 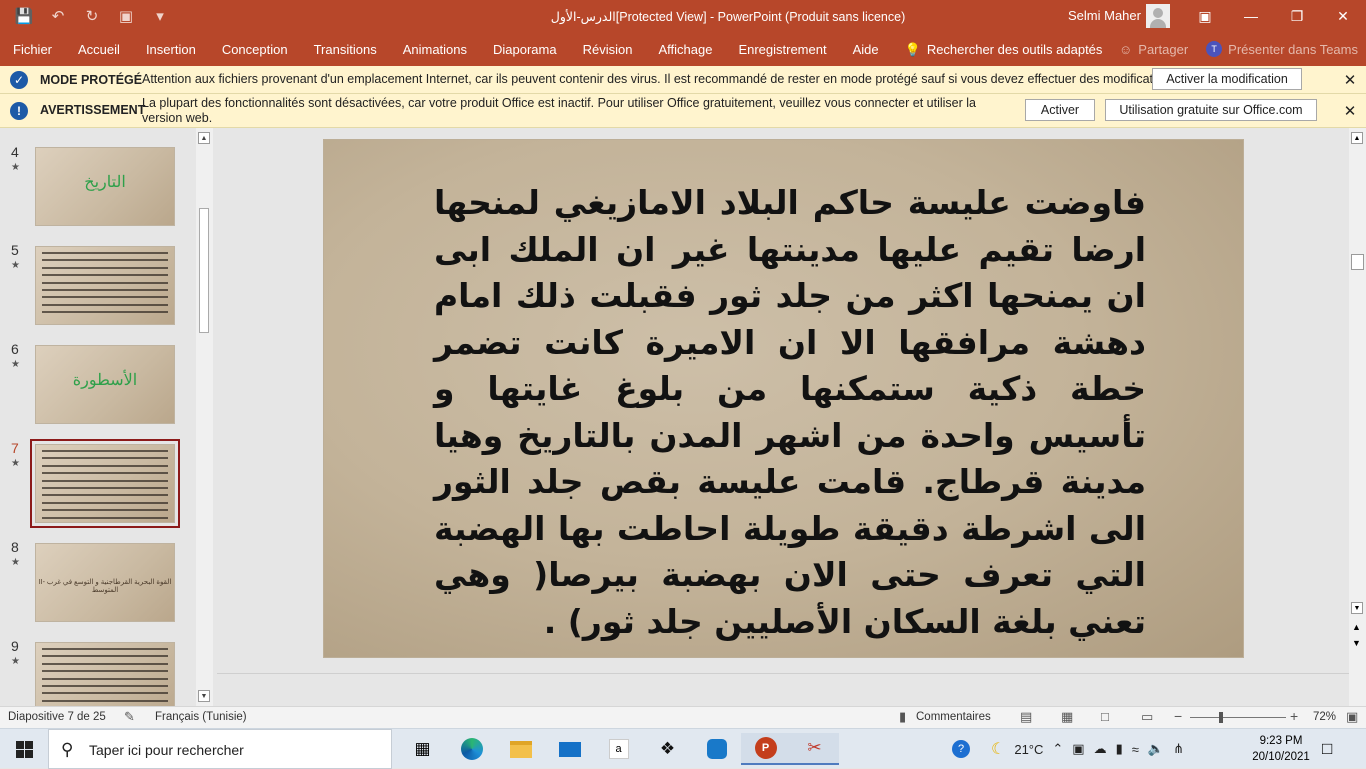 I want to click on previous-slide-icon: ▲, so click(x=1356, y=627).